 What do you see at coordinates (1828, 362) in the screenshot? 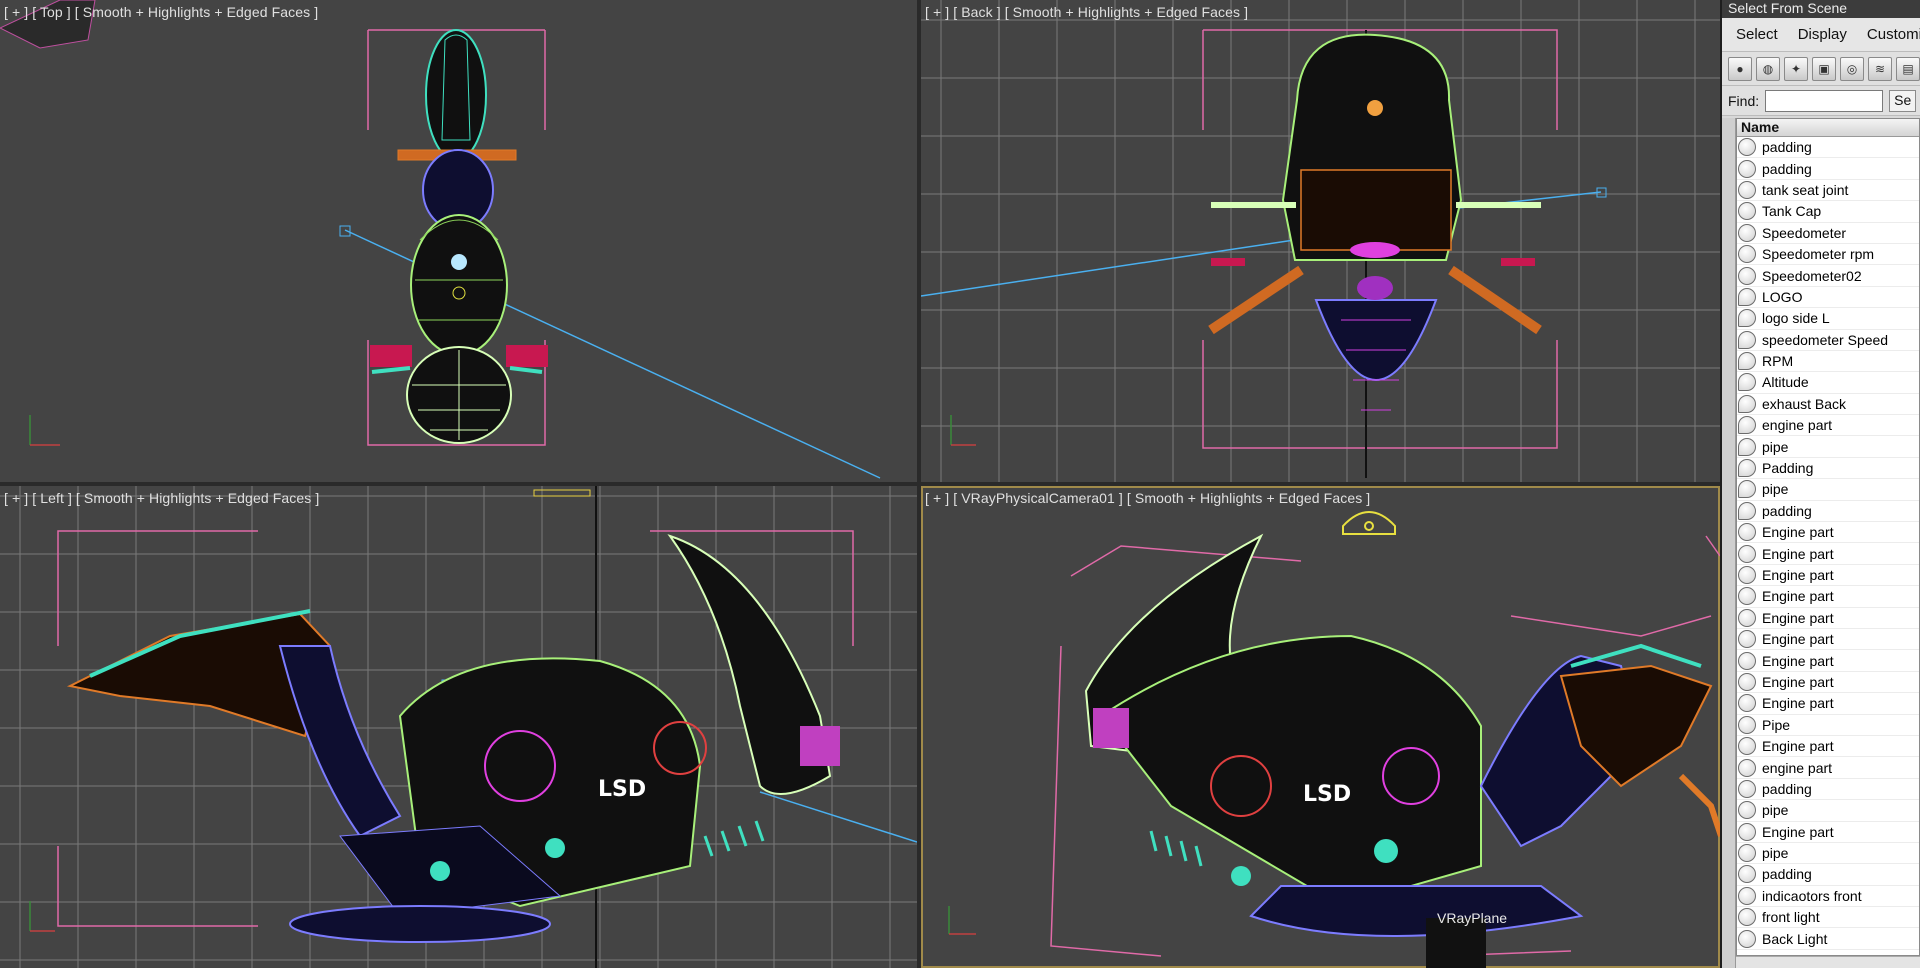
I see `list-item: RPM` at bounding box center [1828, 362].